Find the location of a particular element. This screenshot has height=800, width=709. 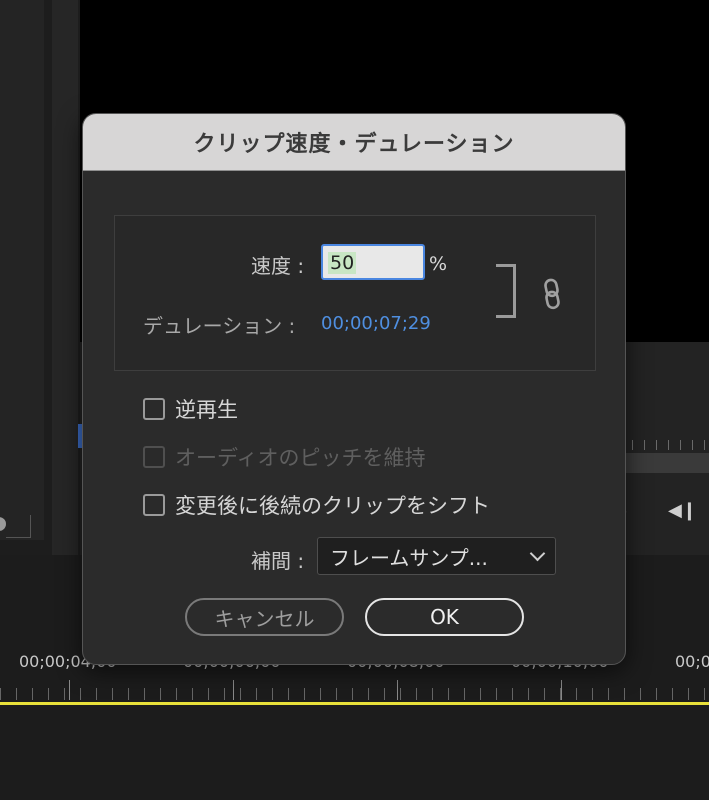

left-panel-scrollbar is located at coordinates (65, 277).